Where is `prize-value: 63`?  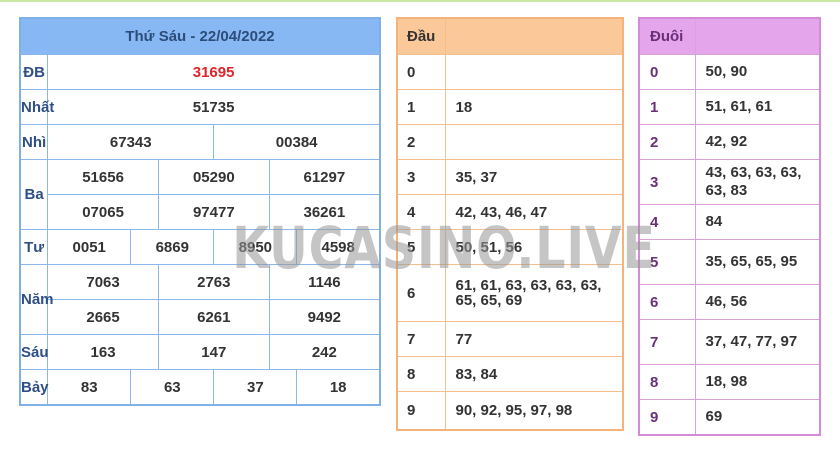 prize-value: 63 is located at coordinates (172, 387).